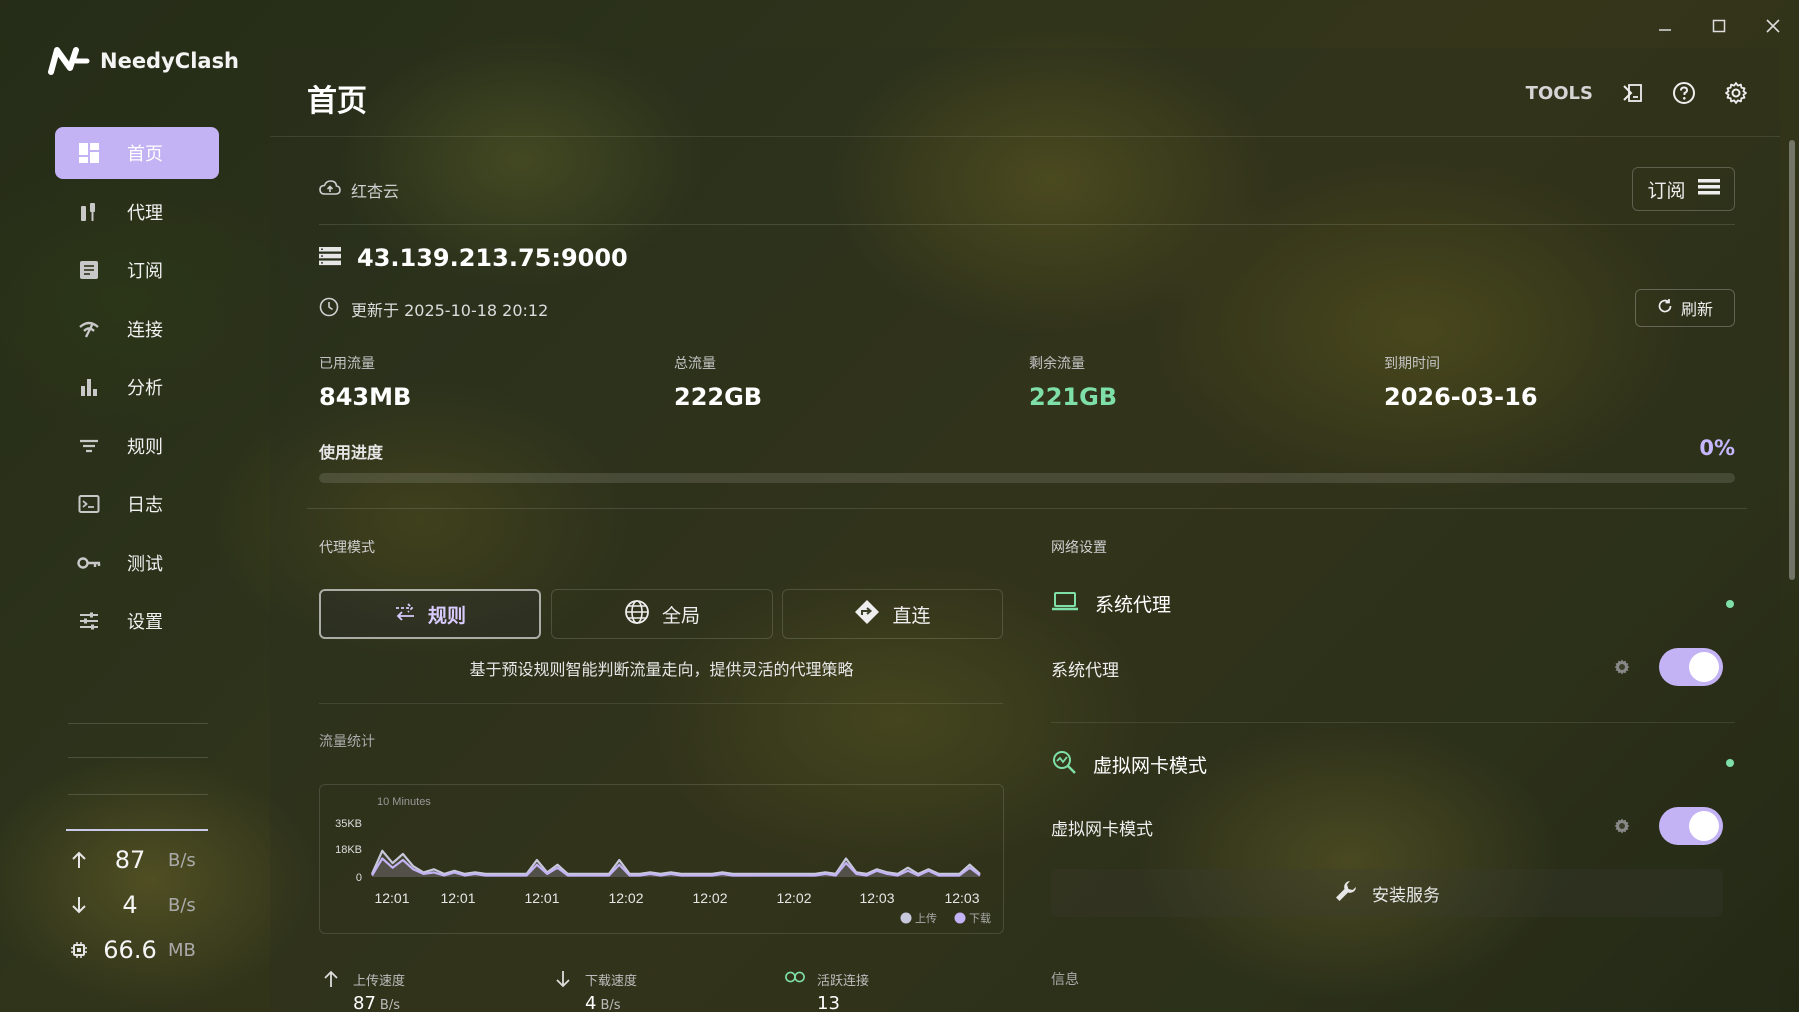 This screenshot has height=1012, width=1799. Describe the element at coordinates (348, 850) in the screenshot. I see `chart-y-tick: 18KB` at that location.